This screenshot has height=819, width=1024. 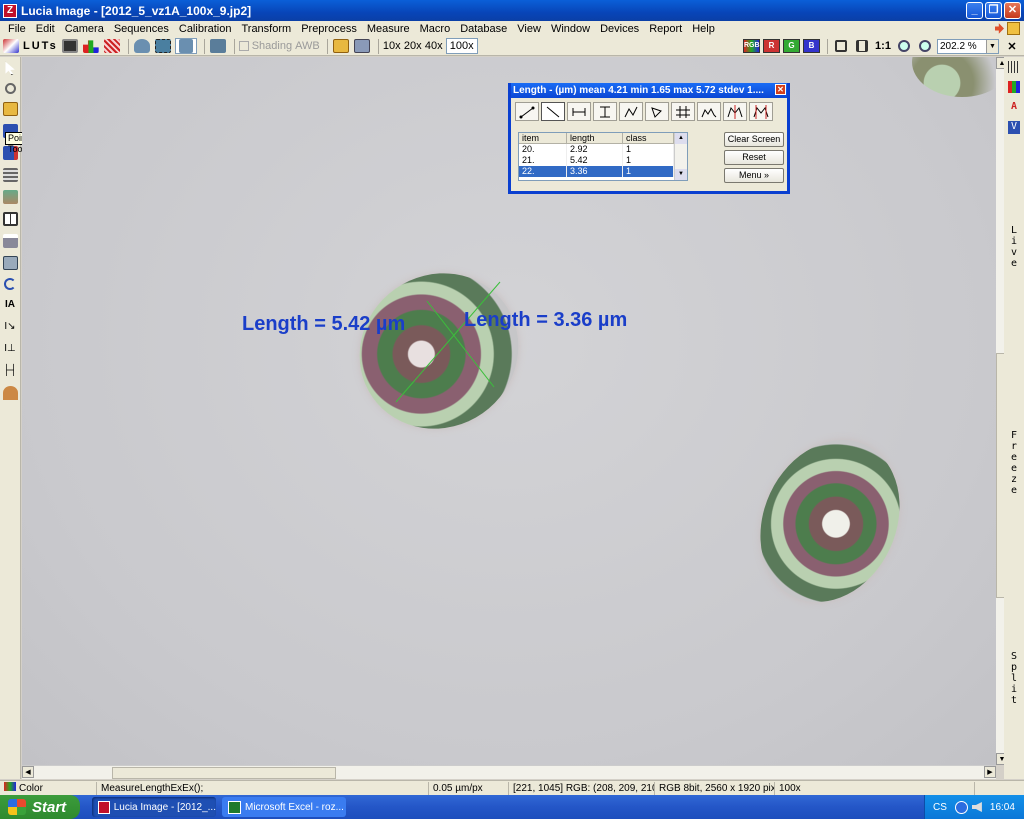 What do you see at coordinates (751, 46) in the screenshot?
I see `channel-rgb-button: RGB` at bounding box center [751, 46].